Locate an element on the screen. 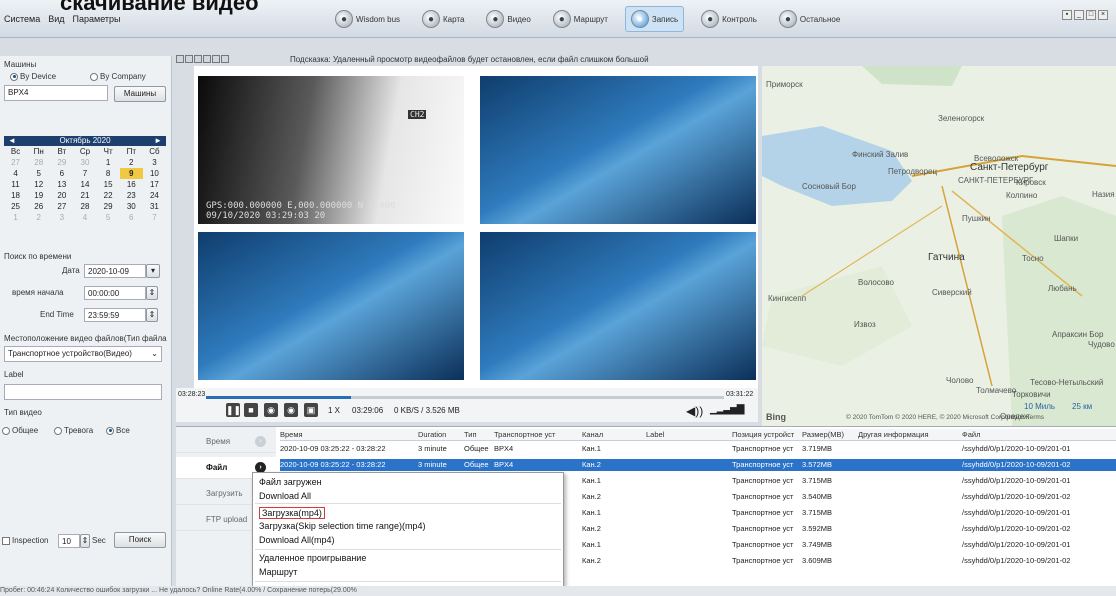 The image size is (1116, 596). end-time-input: 23:59:59 is located at coordinates (115, 315).